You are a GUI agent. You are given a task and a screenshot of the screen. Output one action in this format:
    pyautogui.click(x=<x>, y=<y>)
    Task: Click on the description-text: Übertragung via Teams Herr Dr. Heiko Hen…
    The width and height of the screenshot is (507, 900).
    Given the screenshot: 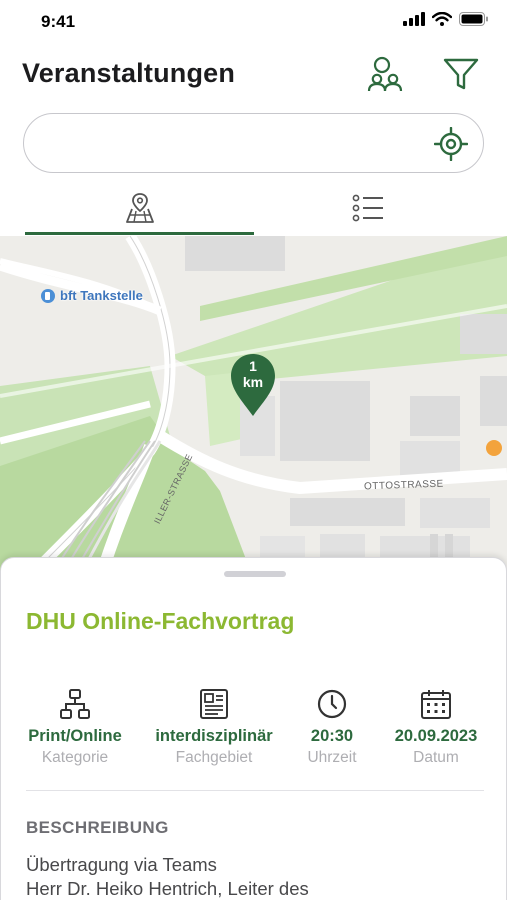 What is the action you would take?
    pyautogui.click(x=256, y=876)
    